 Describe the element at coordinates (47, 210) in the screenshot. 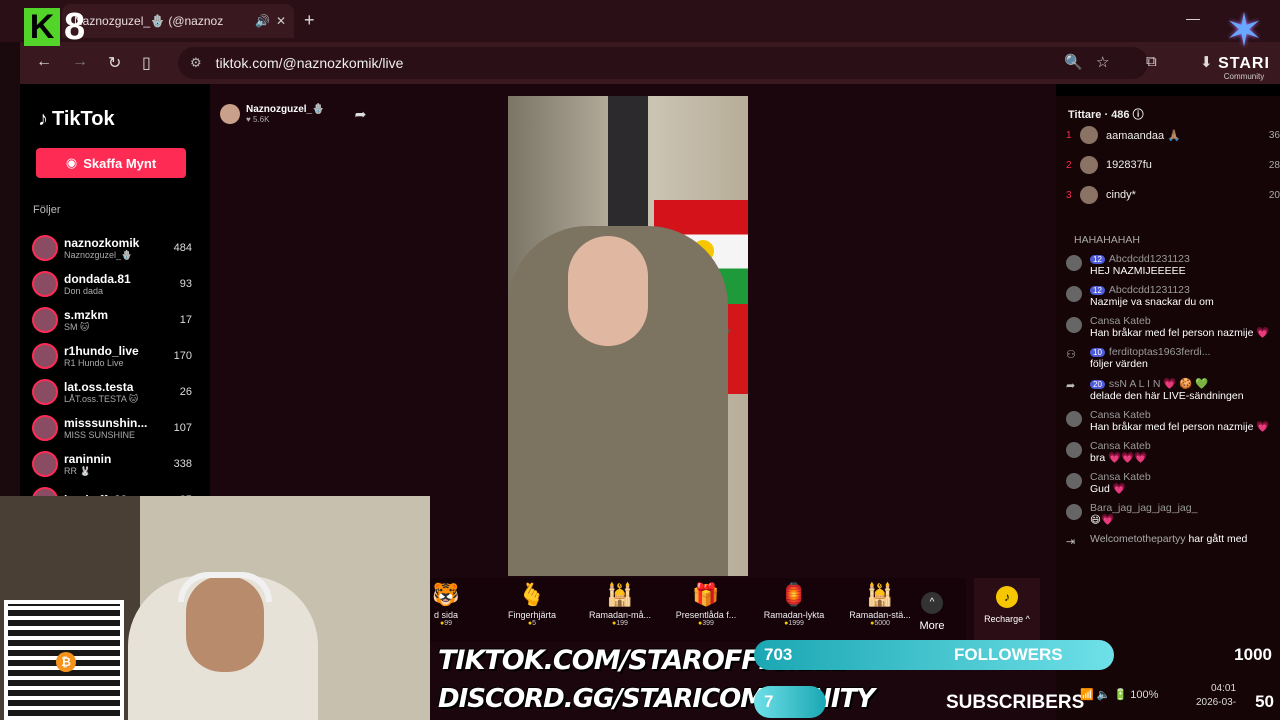

I see `following-heading: Följer` at that location.